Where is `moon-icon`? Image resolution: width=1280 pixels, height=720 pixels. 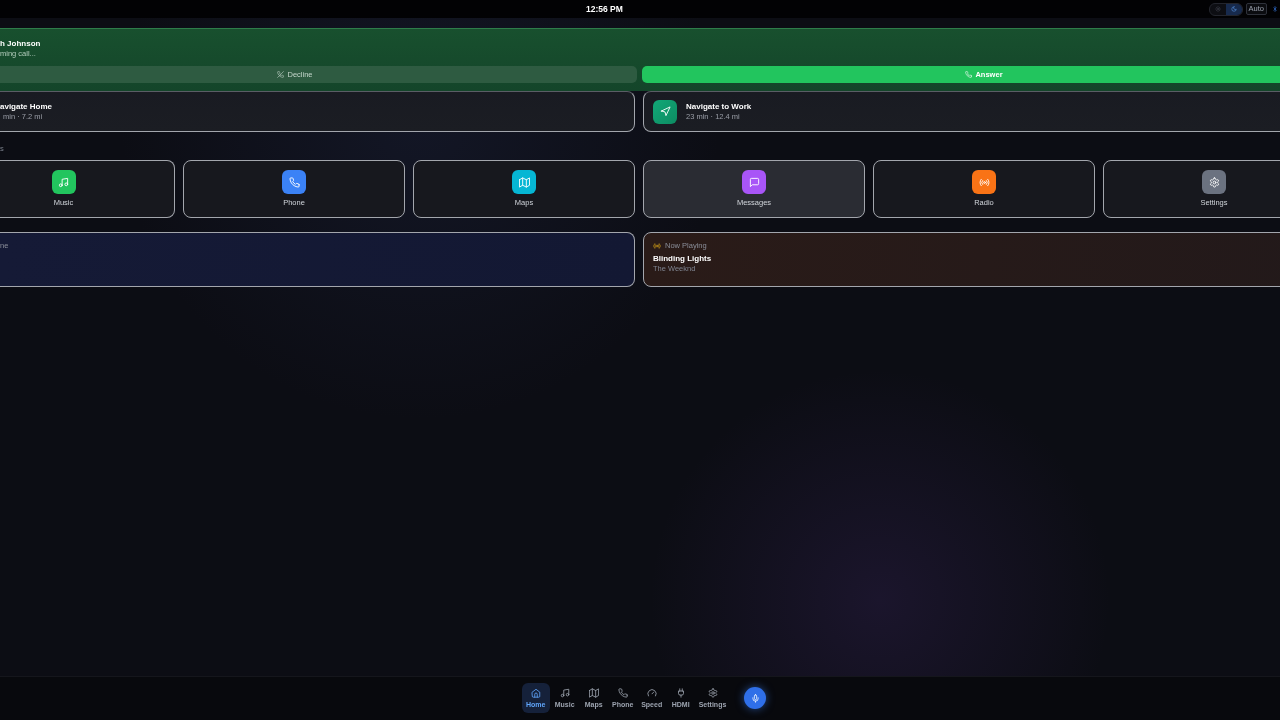
moon-icon is located at coordinates (1233, 9).